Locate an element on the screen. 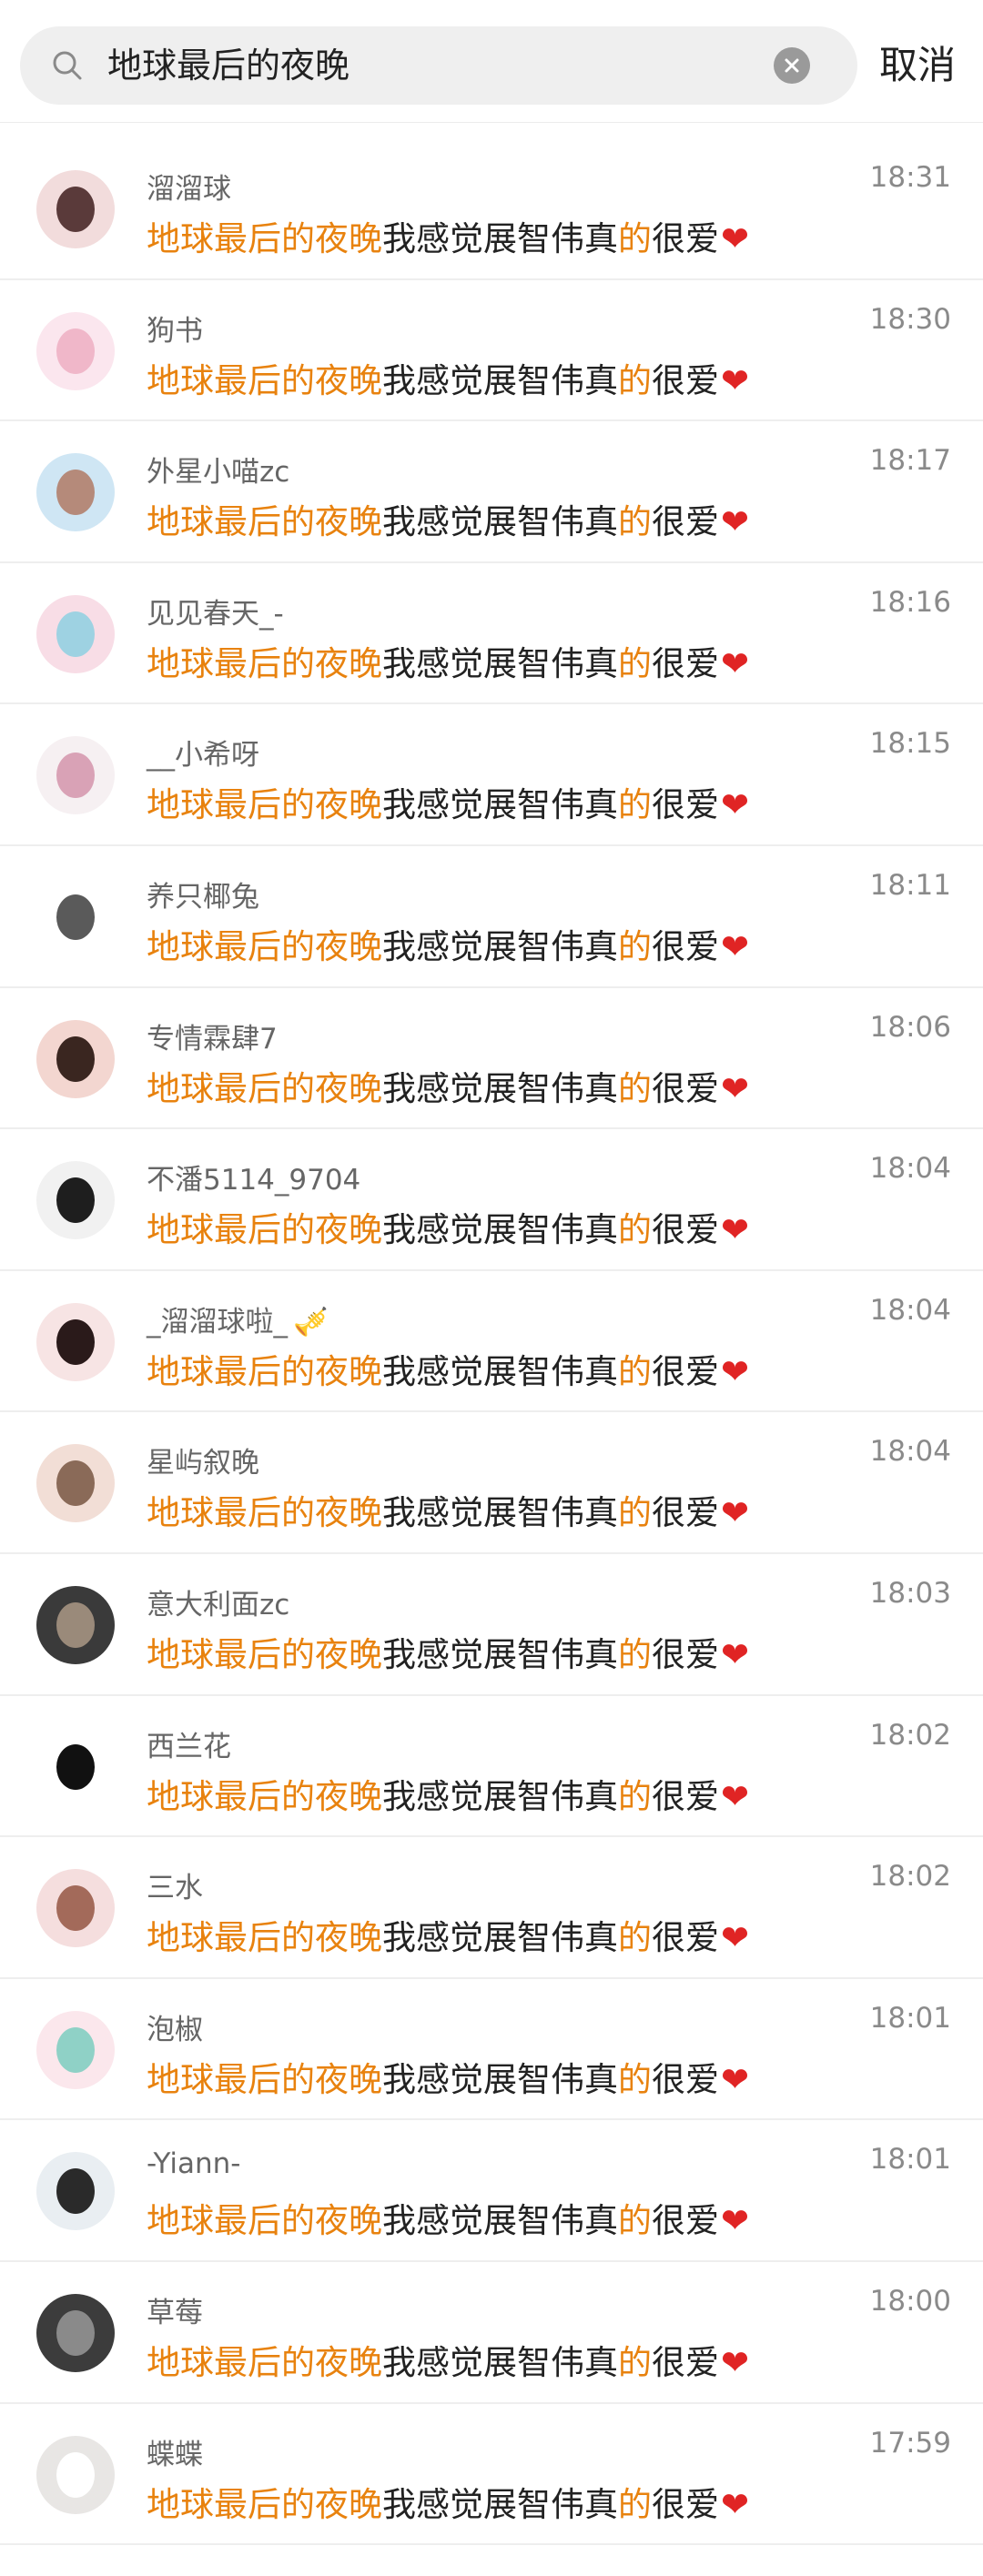 The width and height of the screenshot is (983, 2576). list-item: _溜溜球啦_ 🎺 18:04 地球最后的夜晚我感觉展智伟真的很爱❤ is located at coordinates (491, 1342).